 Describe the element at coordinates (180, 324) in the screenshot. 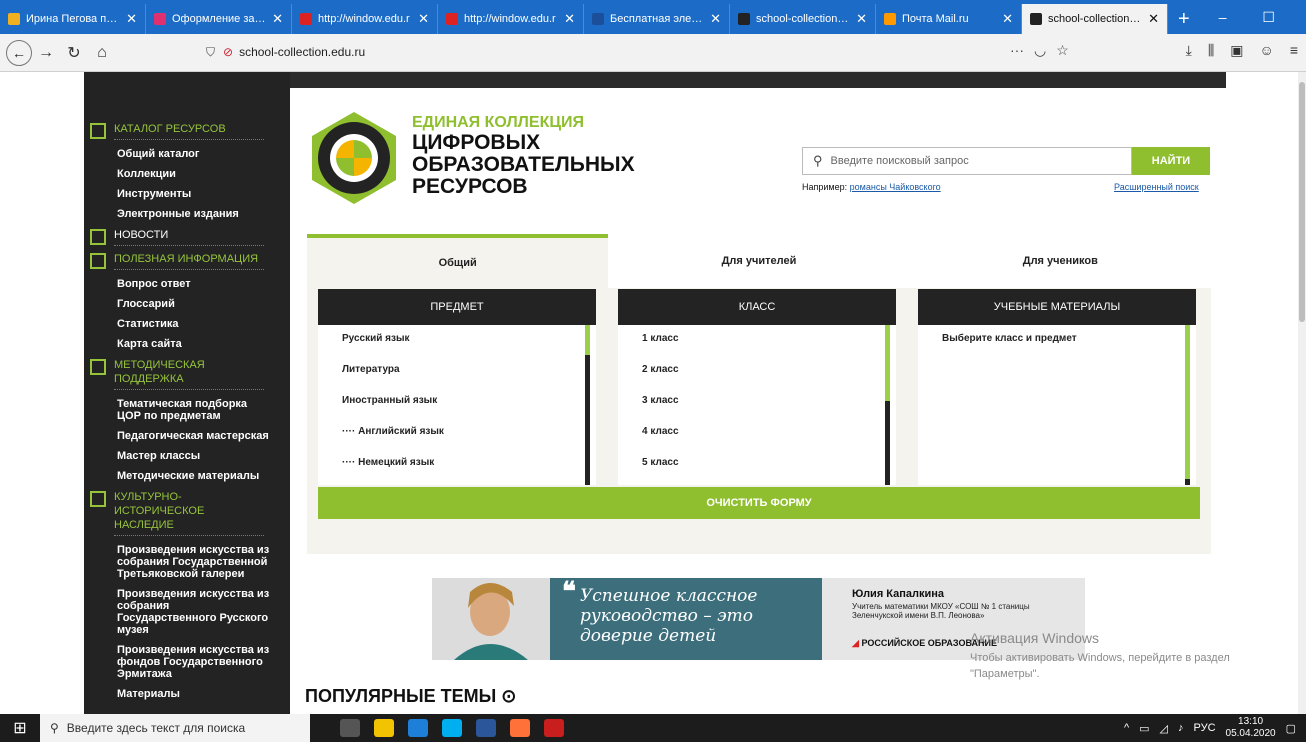

I see `sidebar-item: Статистика` at that location.